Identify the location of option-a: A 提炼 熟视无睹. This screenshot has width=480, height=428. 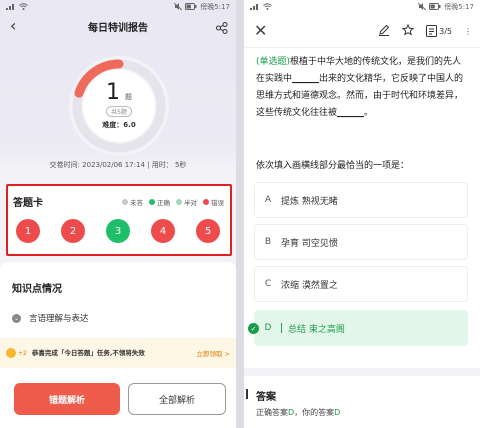
(361, 200).